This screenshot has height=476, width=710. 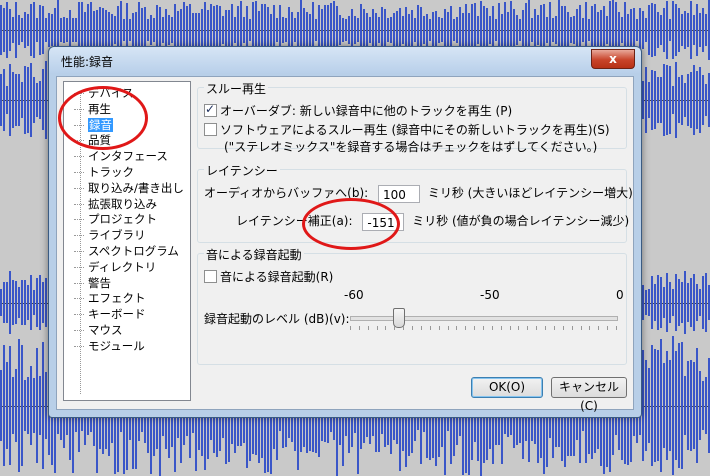 I want to click on tree-item-label: マウス, so click(x=105, y=330).